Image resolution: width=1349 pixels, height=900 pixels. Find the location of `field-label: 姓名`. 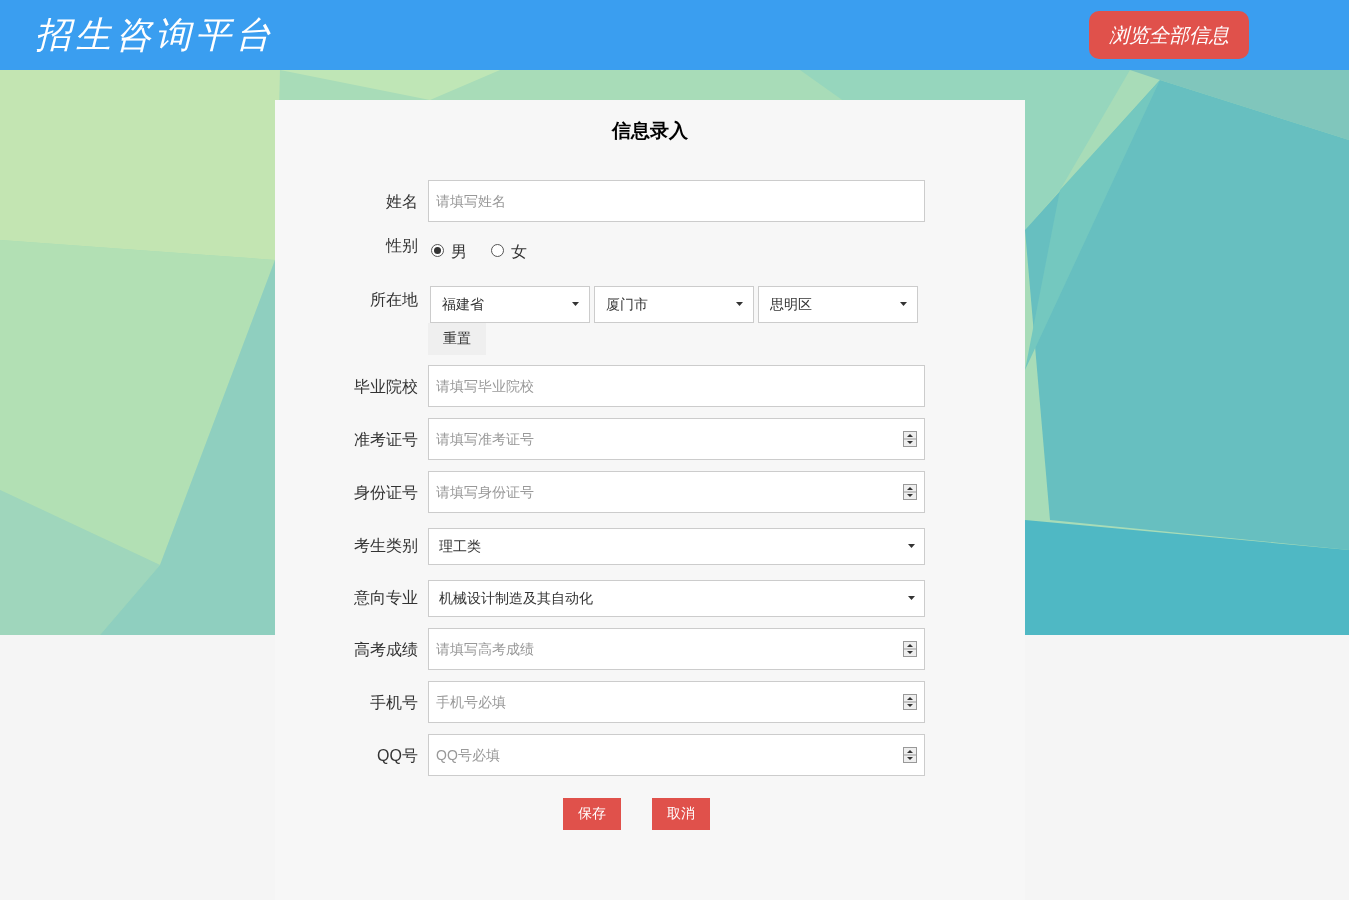

field-label: 姓名 is located at coordinates (402, 201).